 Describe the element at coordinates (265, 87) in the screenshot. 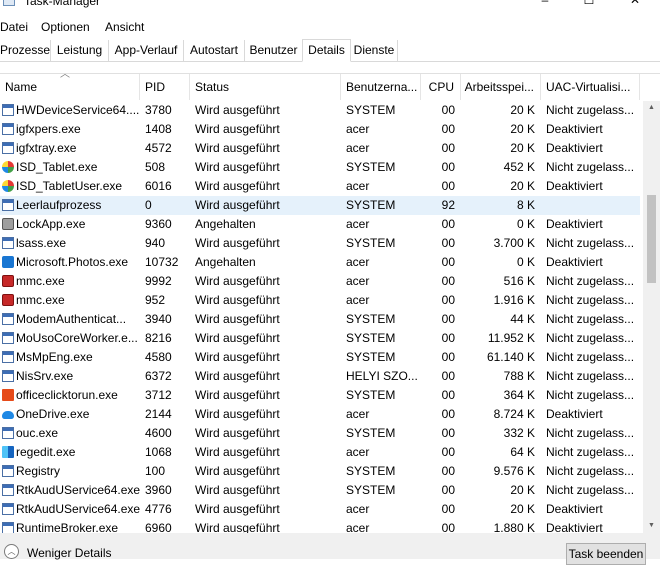

I see `column-header-status: Status` at that location.